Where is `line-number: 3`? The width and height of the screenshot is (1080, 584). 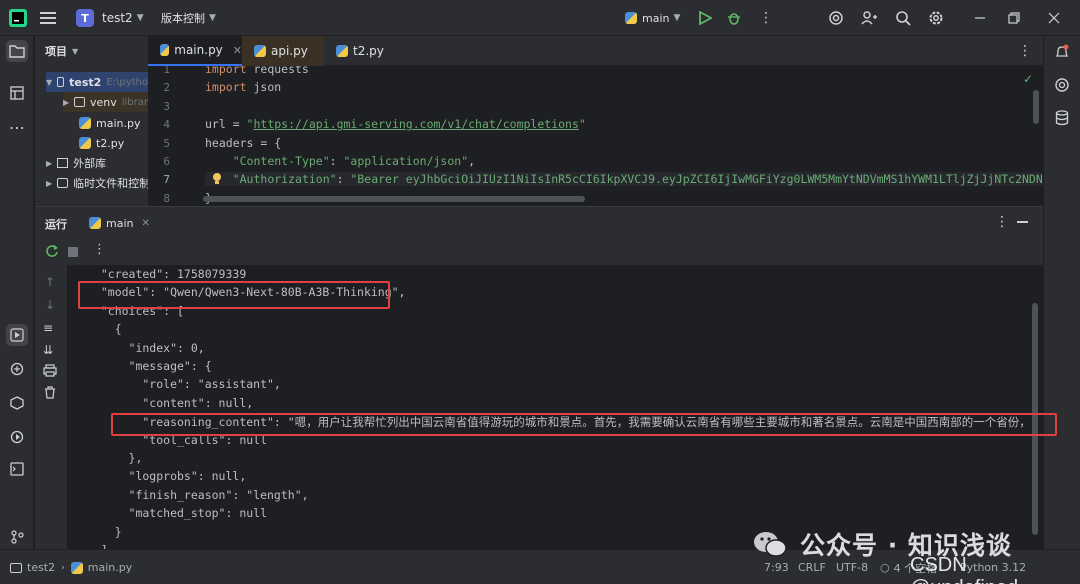
line-number: 3 is located at coordinates (166, 106).